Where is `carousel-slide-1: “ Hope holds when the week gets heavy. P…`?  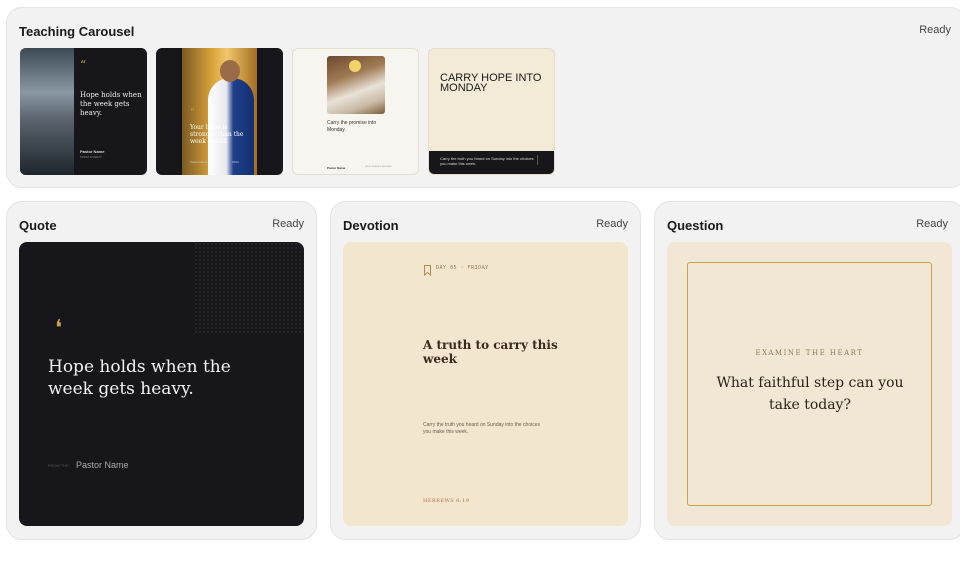 carousel-slide-1: “ Hope holds when the week gets heavy. P… is located at coordinates (83, 111).